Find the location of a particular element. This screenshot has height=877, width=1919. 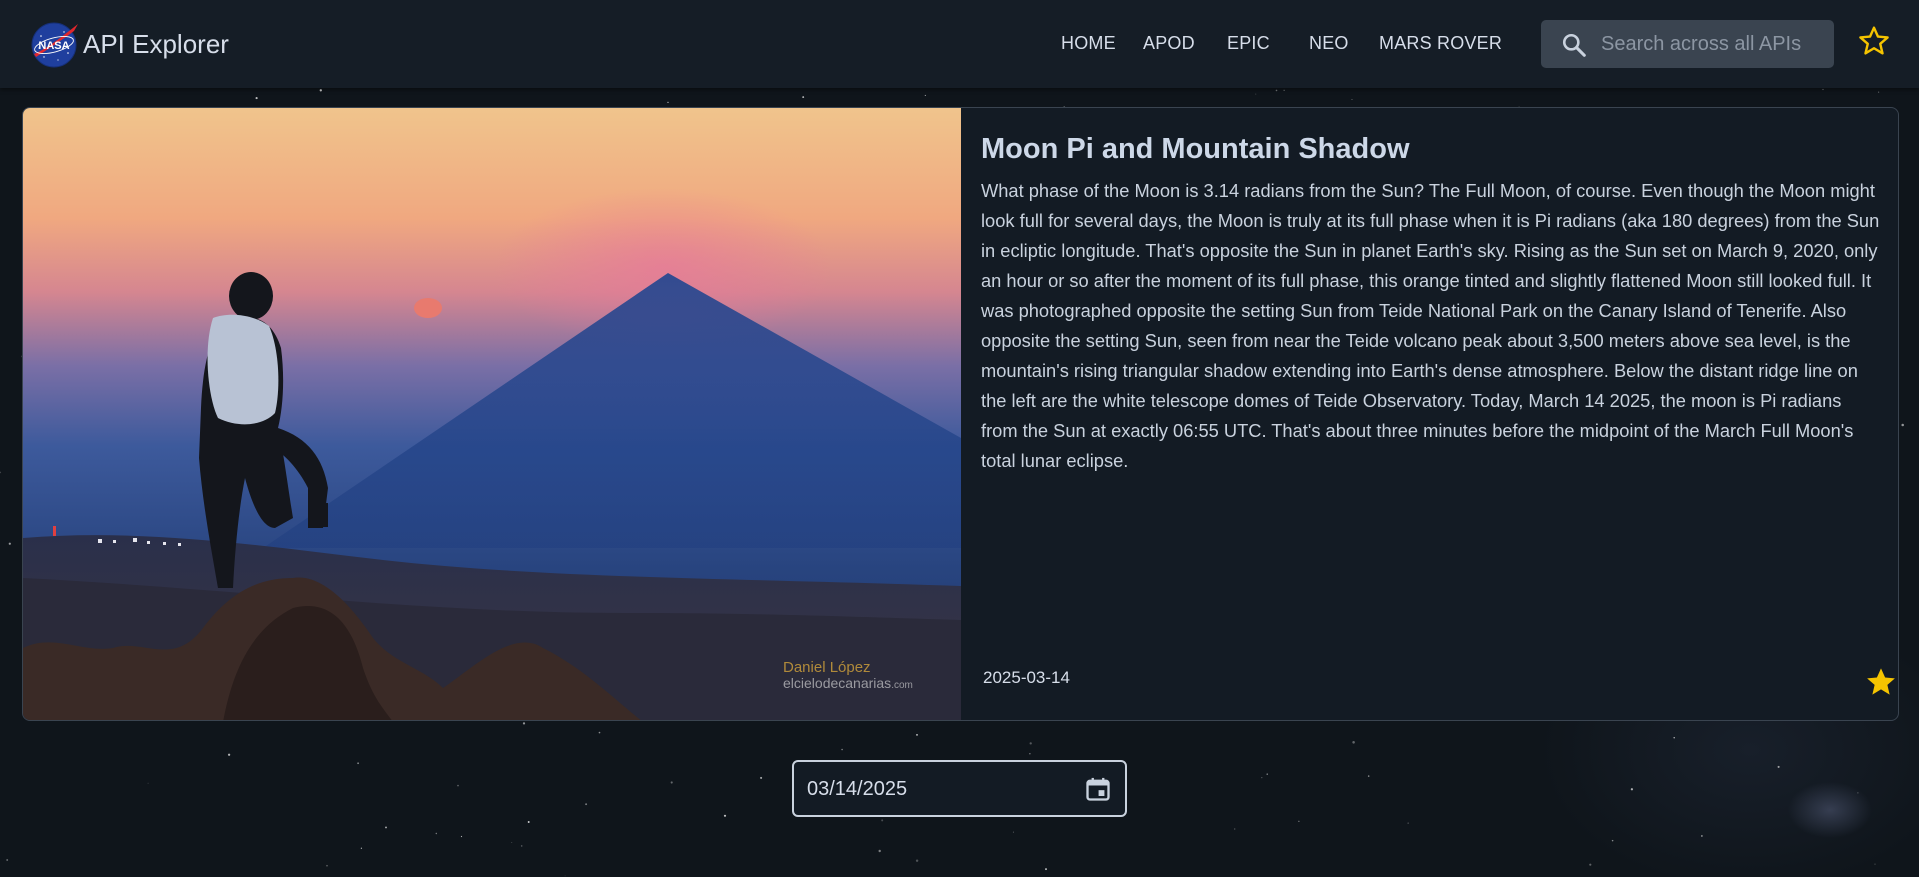

app-title: API Explorer is located at coordinates (156, 43).